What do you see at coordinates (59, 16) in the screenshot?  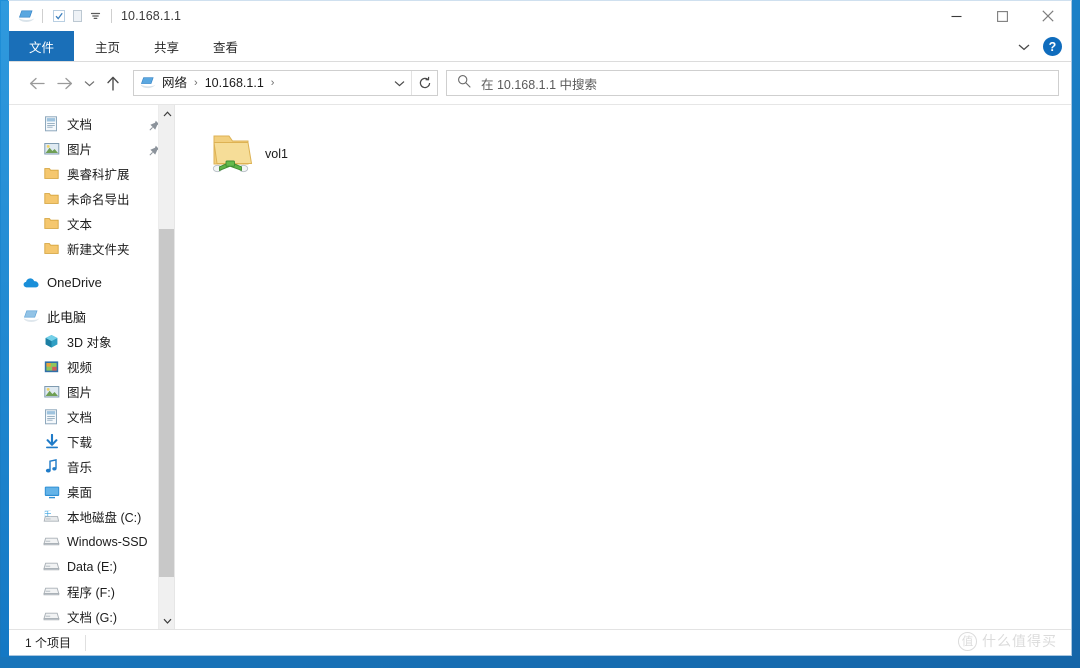 I see `properties-checkbox-icon` at bounding box center [59, 16].